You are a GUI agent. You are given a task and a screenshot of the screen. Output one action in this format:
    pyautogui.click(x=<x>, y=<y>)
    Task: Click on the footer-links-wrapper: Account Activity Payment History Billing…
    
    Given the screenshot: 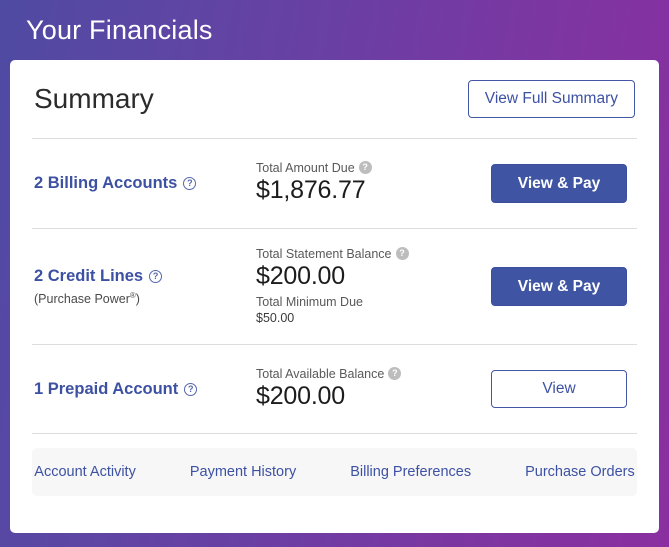 What is the action you would take?
    pyautogui.click(x=334, y=465)
    